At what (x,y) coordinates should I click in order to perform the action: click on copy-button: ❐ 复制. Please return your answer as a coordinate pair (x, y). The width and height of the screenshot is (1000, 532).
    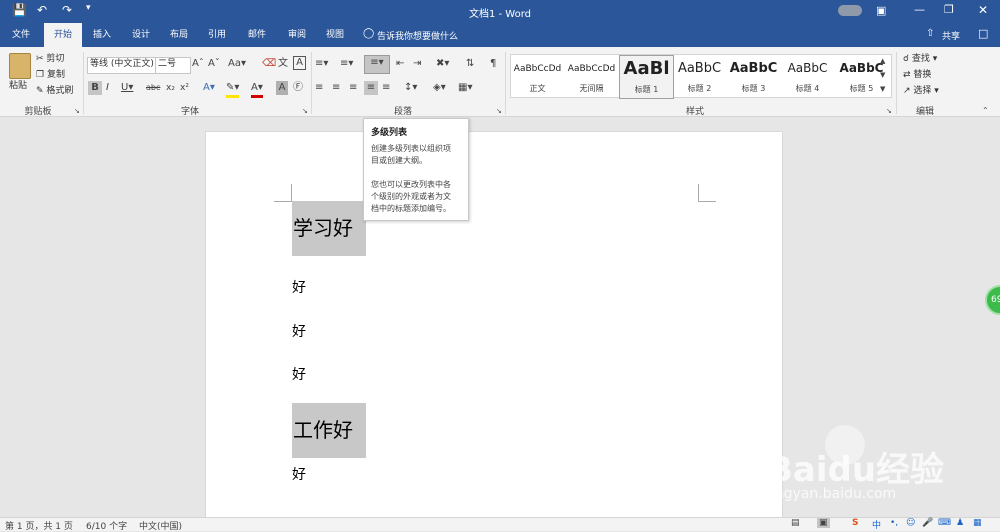
    Looking at the image, I should click on (50, 75).